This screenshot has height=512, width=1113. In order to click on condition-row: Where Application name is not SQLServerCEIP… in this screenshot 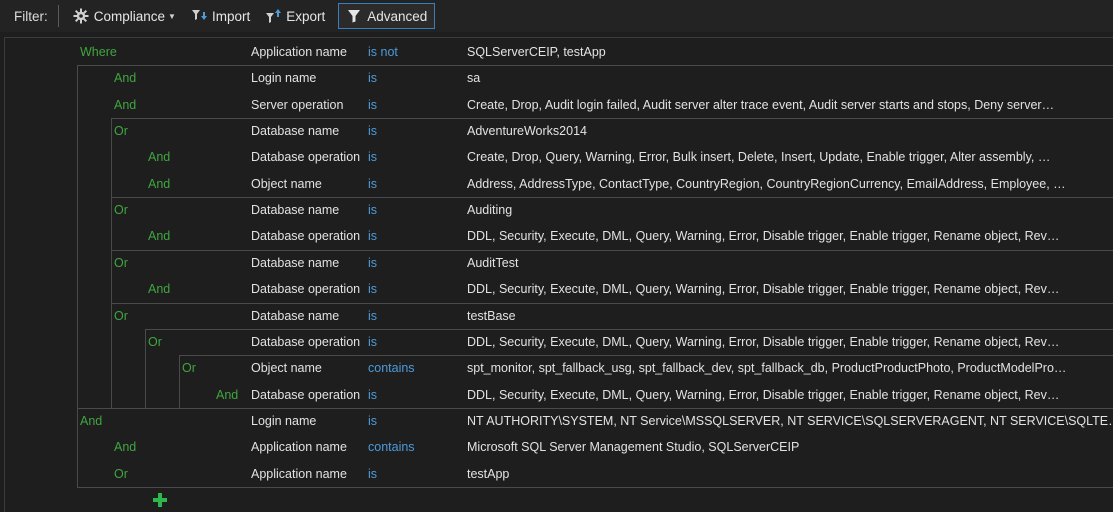, I will do `click(559, 52)`.